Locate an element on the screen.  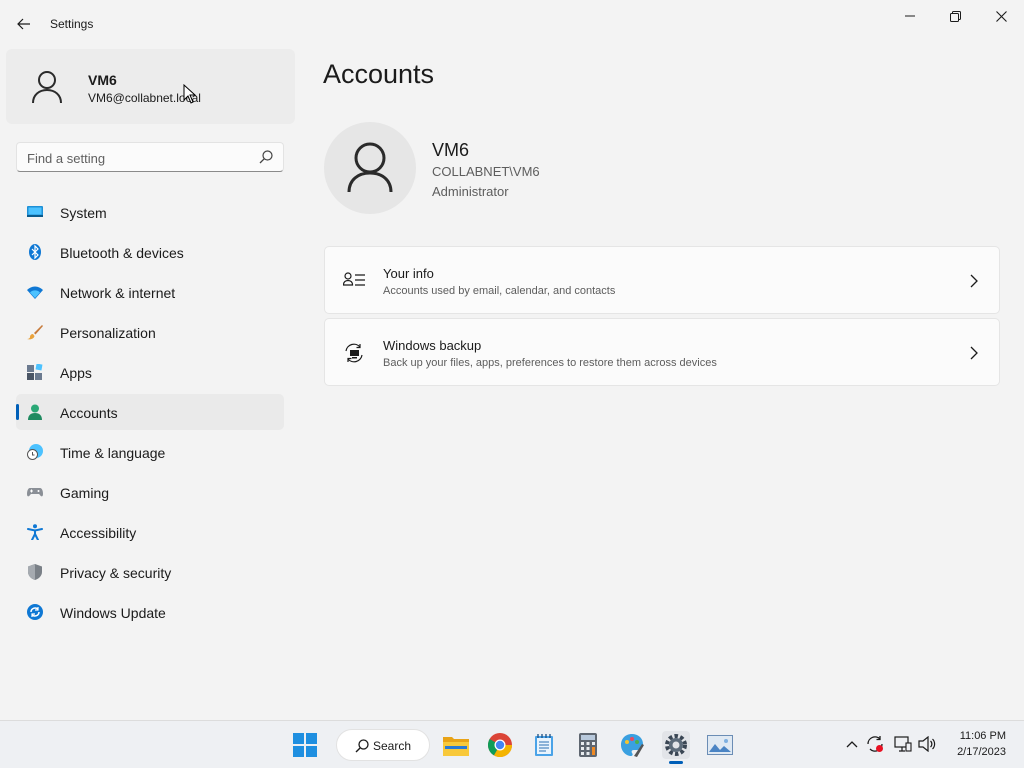
taskbar-settings is located at coordinates (676, 745).